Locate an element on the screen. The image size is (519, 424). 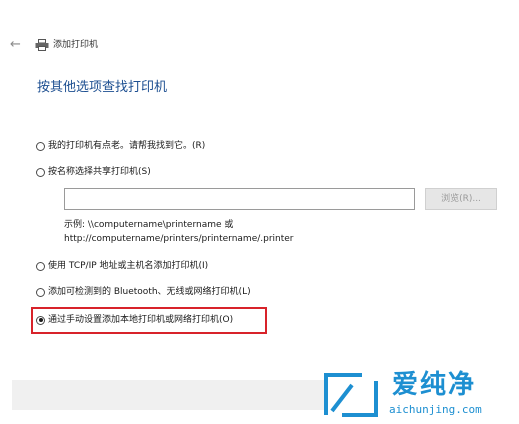
option-tcpip: 使用 TCP/IP 地址或主机名添加打印机(I) is located at coordinates (122, 266).